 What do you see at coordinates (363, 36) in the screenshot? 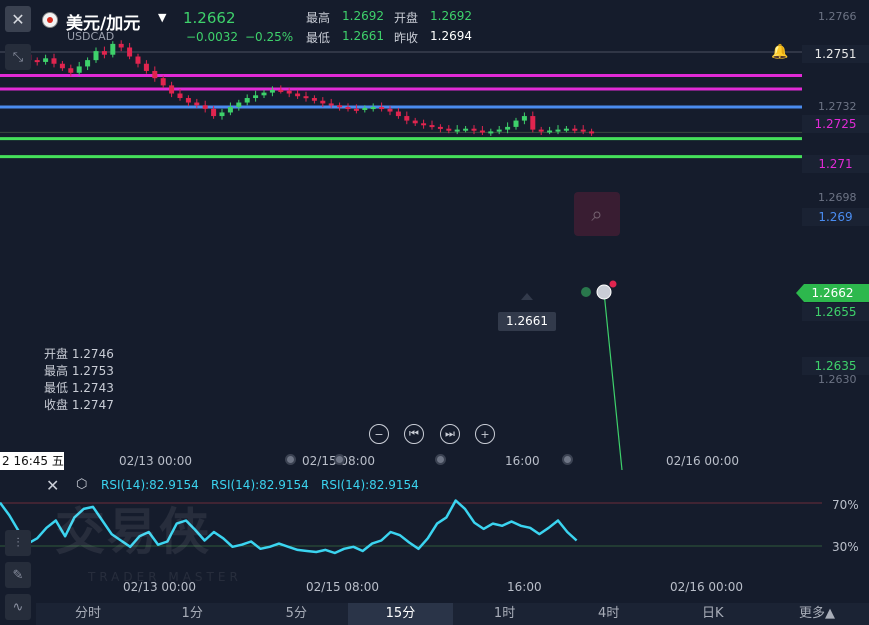
I see `low-value: 1.2661` at bounding box center [363, 36].